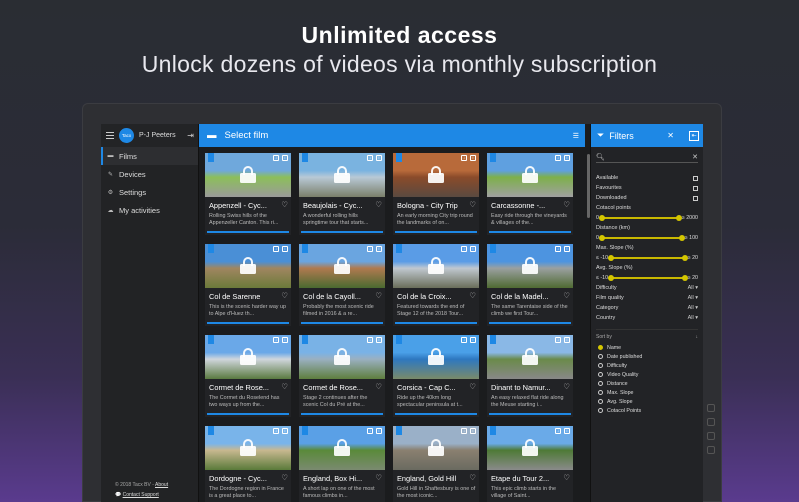  Describe the element at coordinates (161, 485) in the screenshot. I see `about-link: About` at that location.